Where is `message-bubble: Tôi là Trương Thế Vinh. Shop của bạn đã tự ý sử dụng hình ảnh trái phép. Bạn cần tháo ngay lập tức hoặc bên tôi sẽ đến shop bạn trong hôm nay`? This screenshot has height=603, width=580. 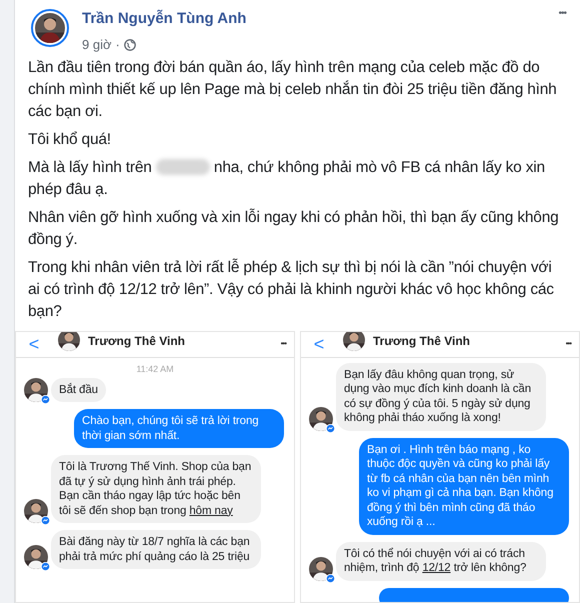
message-bubble: Tôi là Trương Thế Vinh. Shop của bạn đã tự ý sử dụng hình ảnh trái phép. Bạn cần tháo ngay lập tức hoặc bên tôi sẽ đến shop bạn trong hôm nay is located at coordinates (156, 489).